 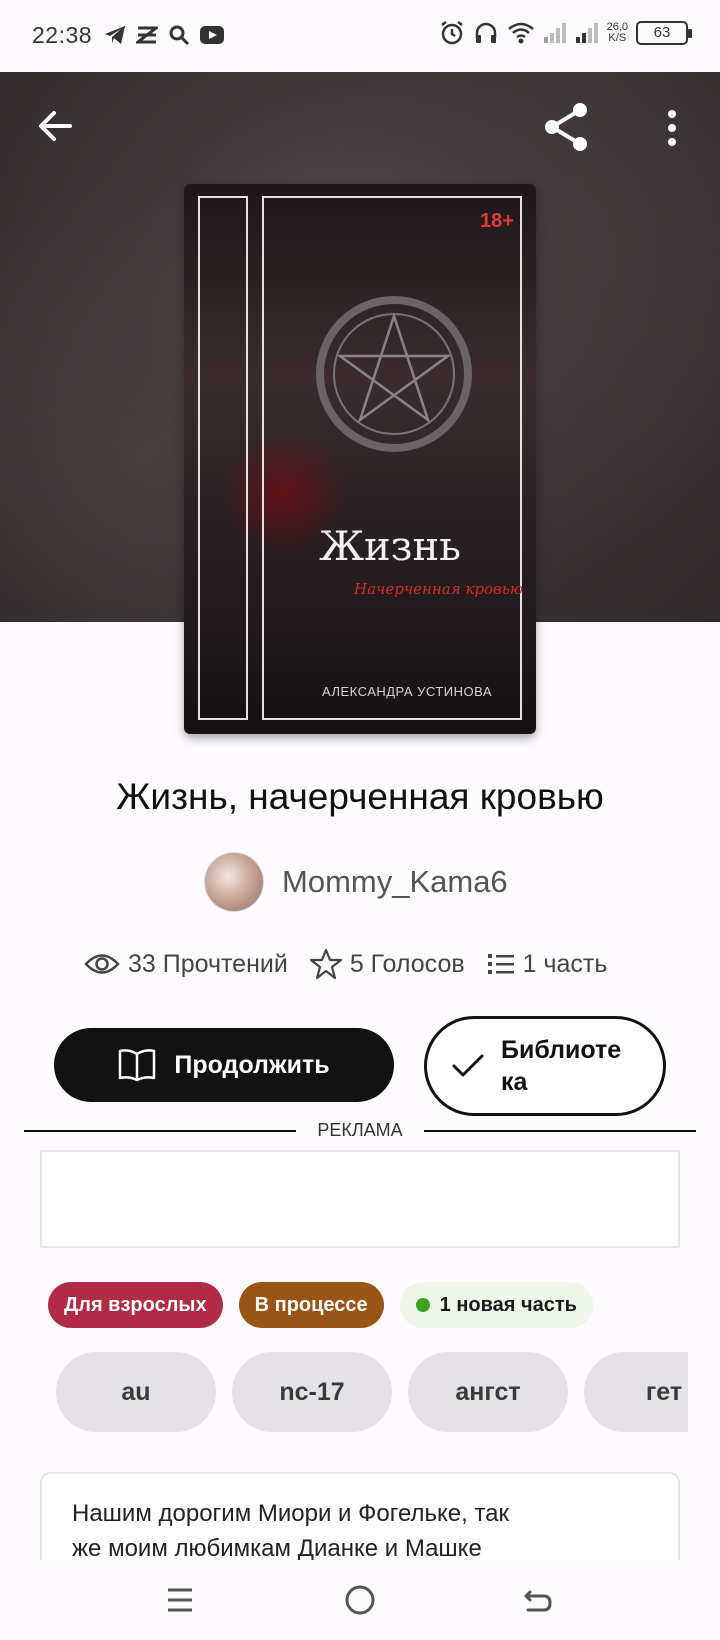 I want to click on status-system-icons: 26,0 K/S 63, so click(x=565, y=33).